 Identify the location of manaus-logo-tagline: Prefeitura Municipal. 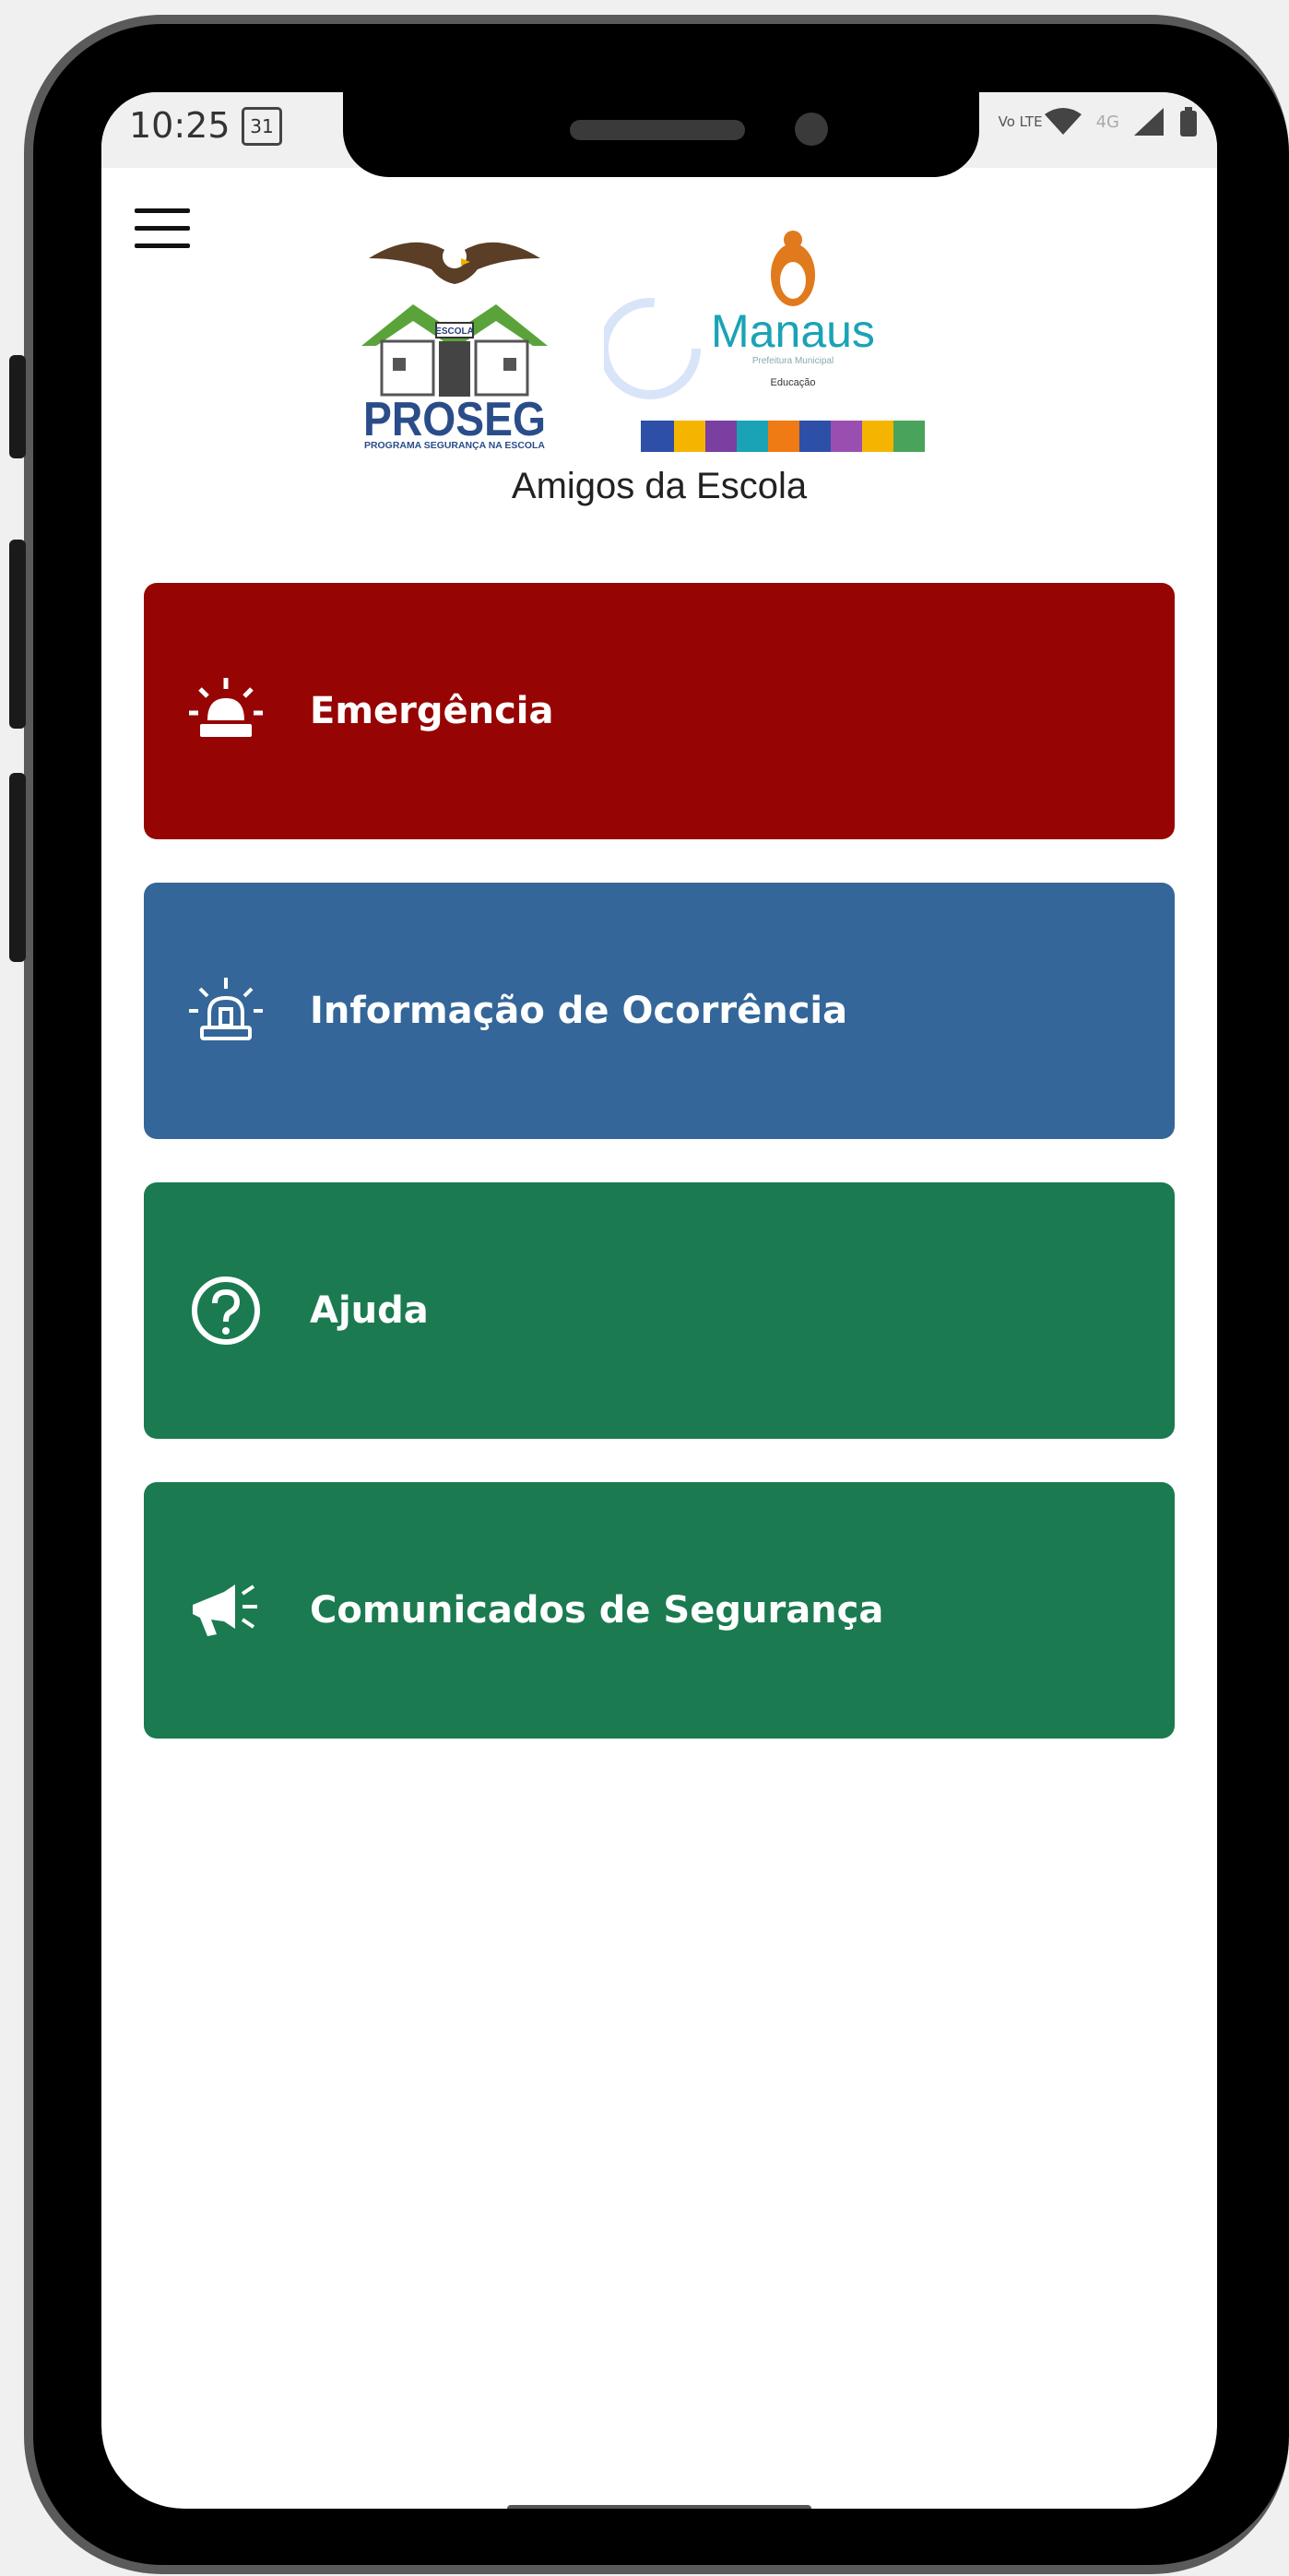
(793, 361).